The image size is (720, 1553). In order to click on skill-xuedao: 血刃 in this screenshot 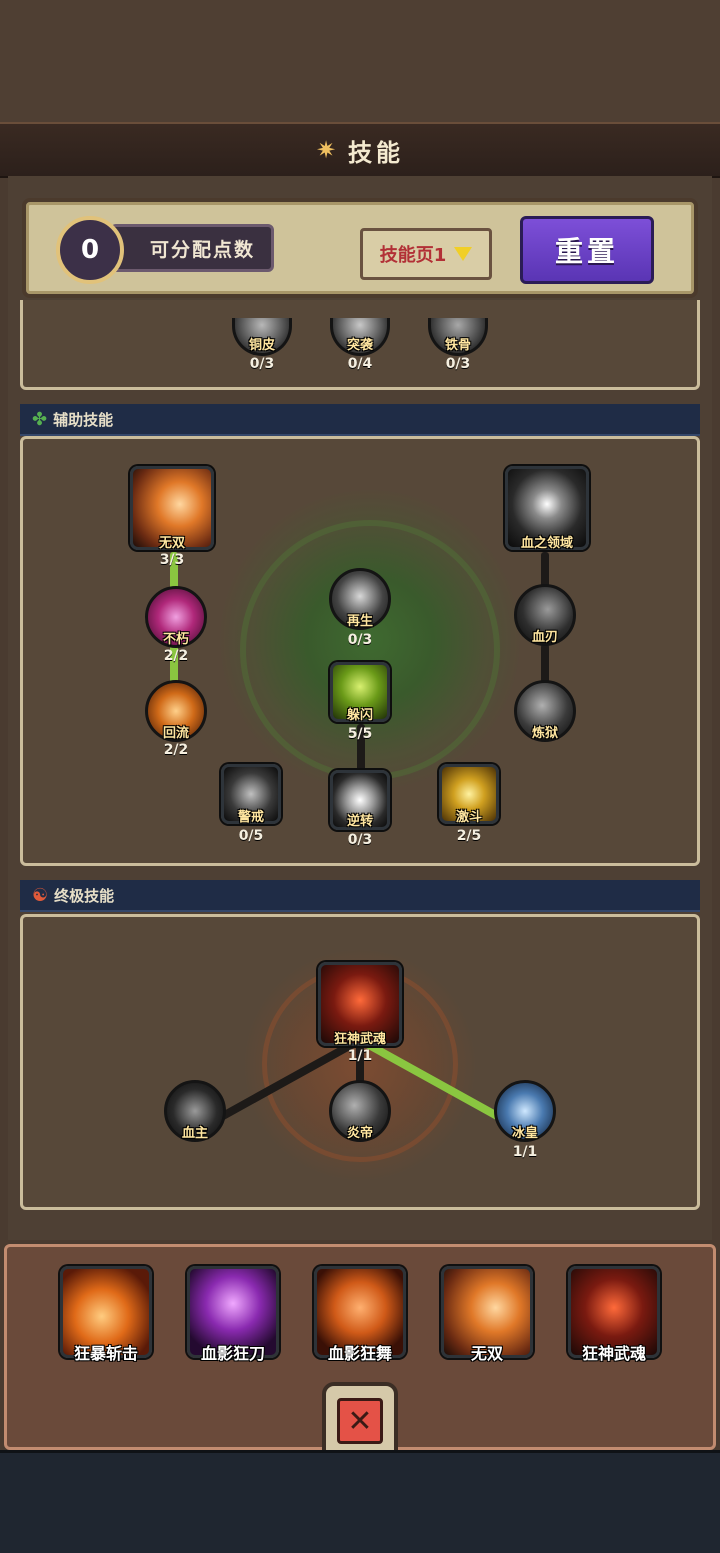, I will do `click(545, 615)`.